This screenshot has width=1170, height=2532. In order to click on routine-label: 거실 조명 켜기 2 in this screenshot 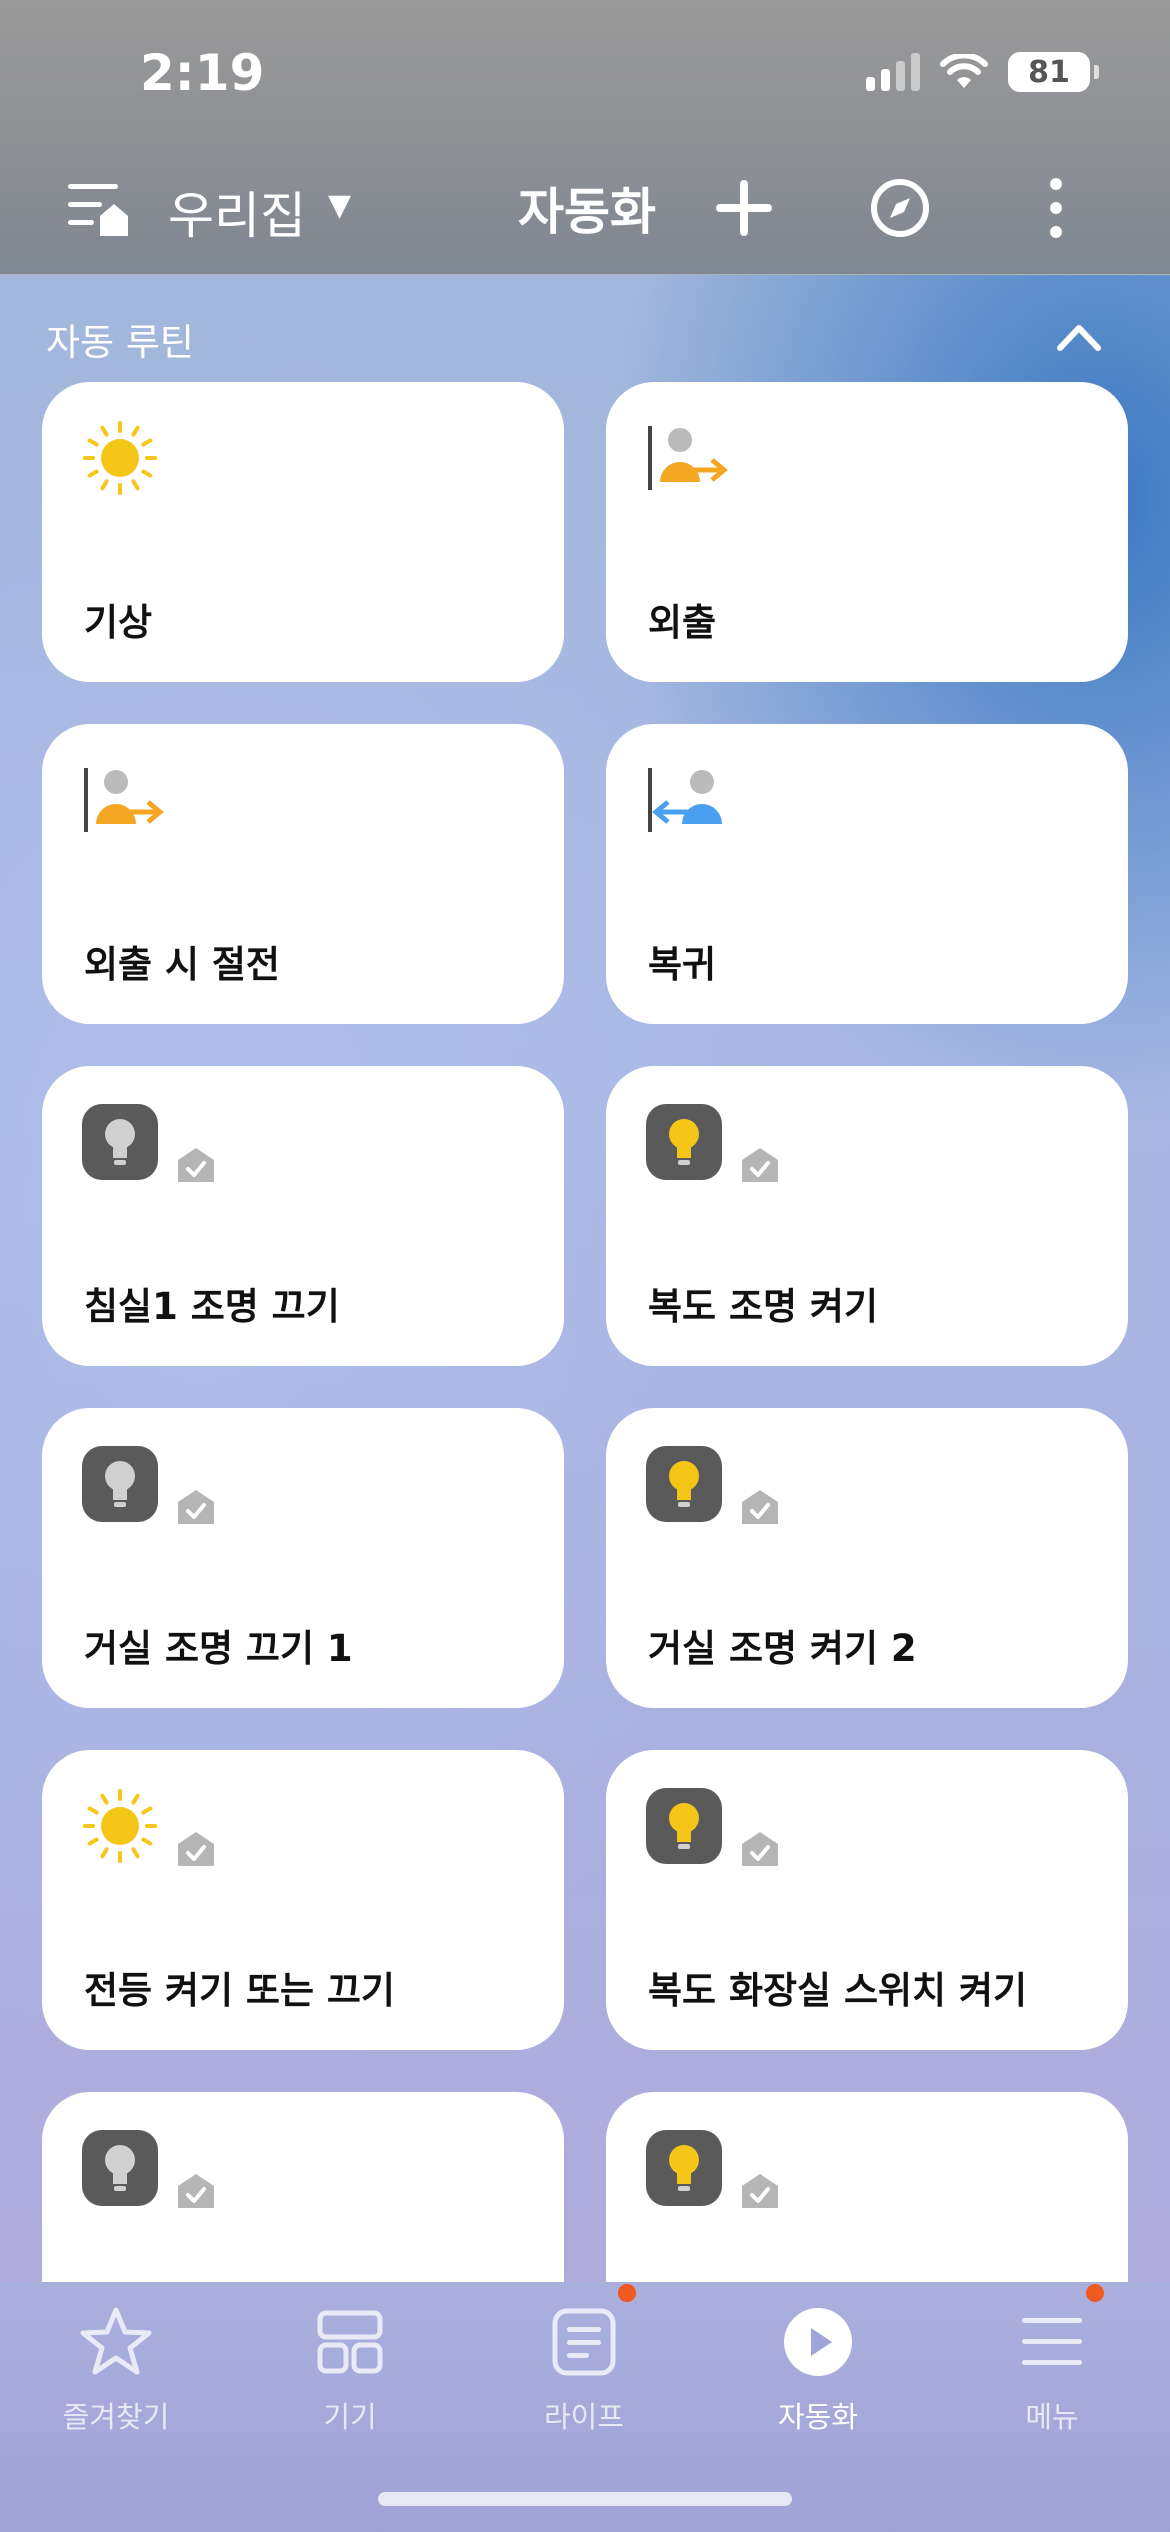, I will do `click(782, 1648)`.